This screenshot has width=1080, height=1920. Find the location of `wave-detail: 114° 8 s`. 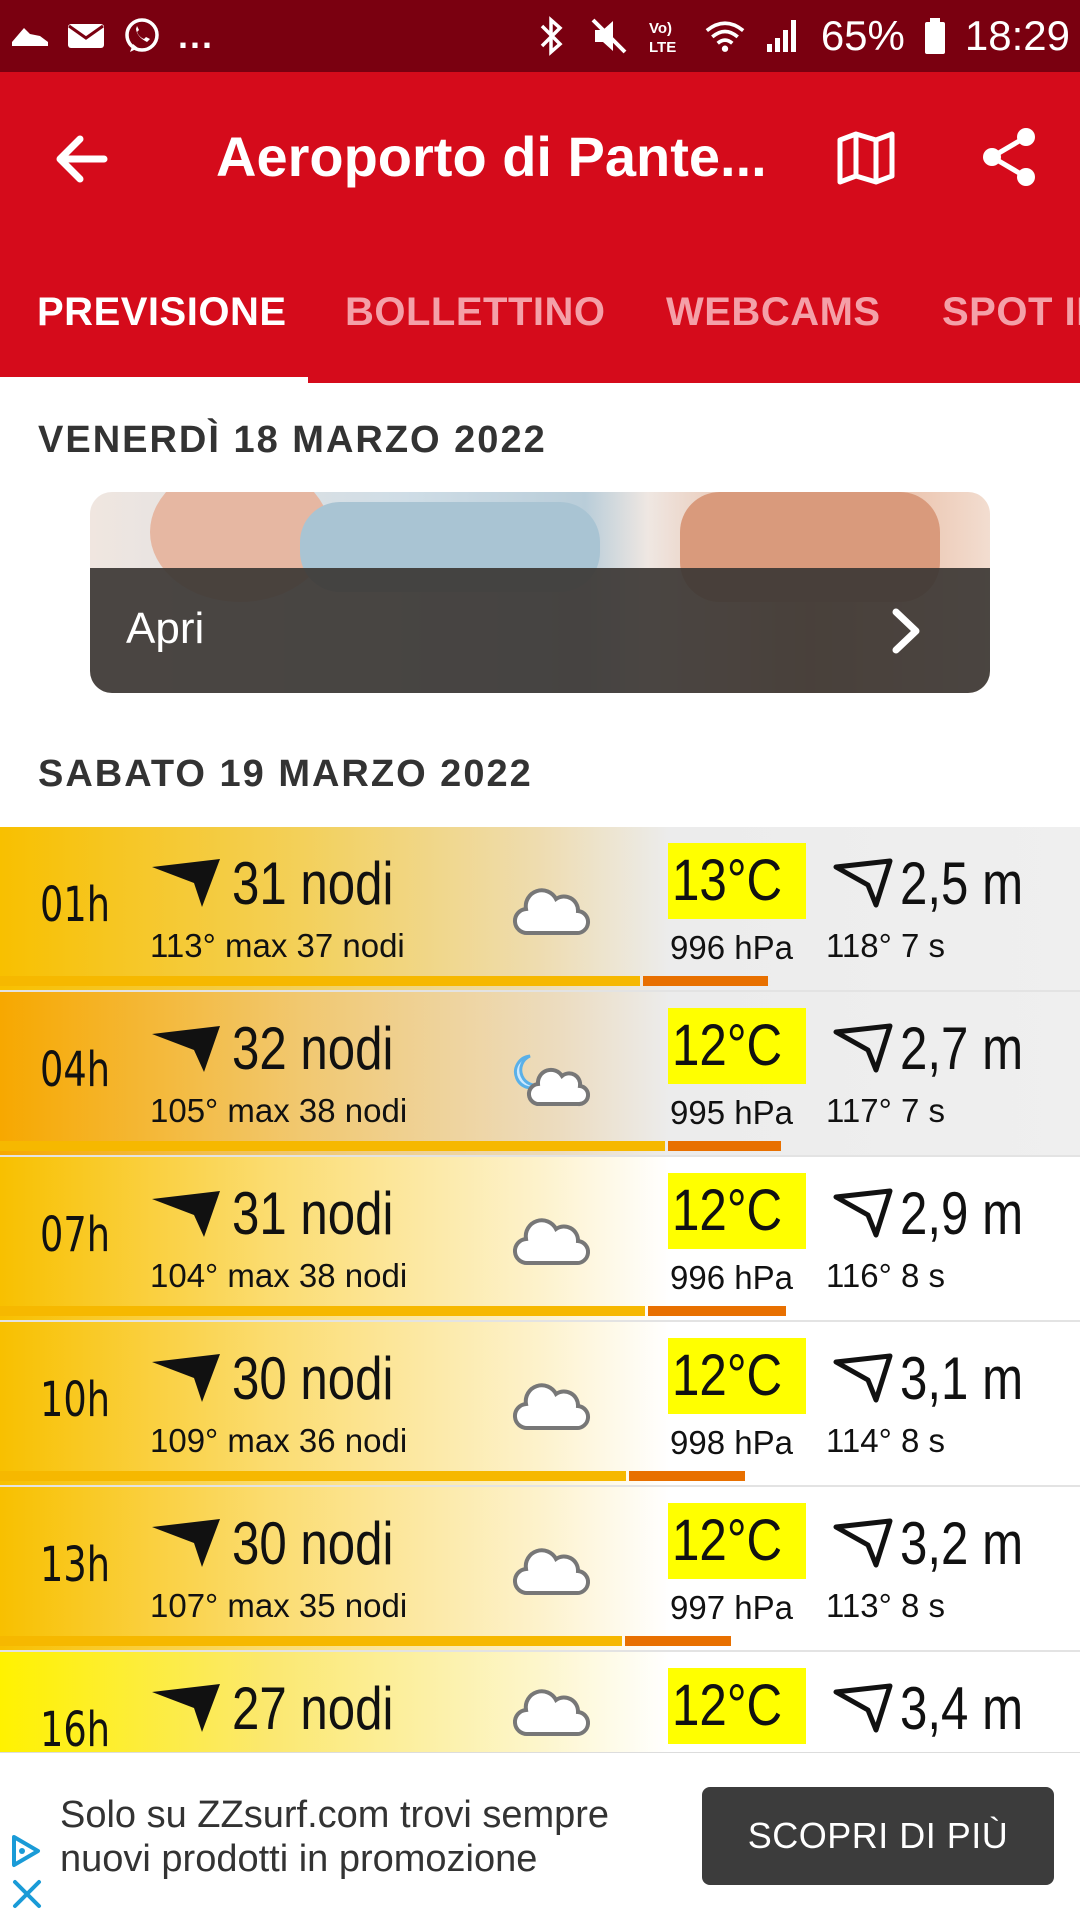

wave-detail: 114° 8 s is located at coordinates (885, 1440).